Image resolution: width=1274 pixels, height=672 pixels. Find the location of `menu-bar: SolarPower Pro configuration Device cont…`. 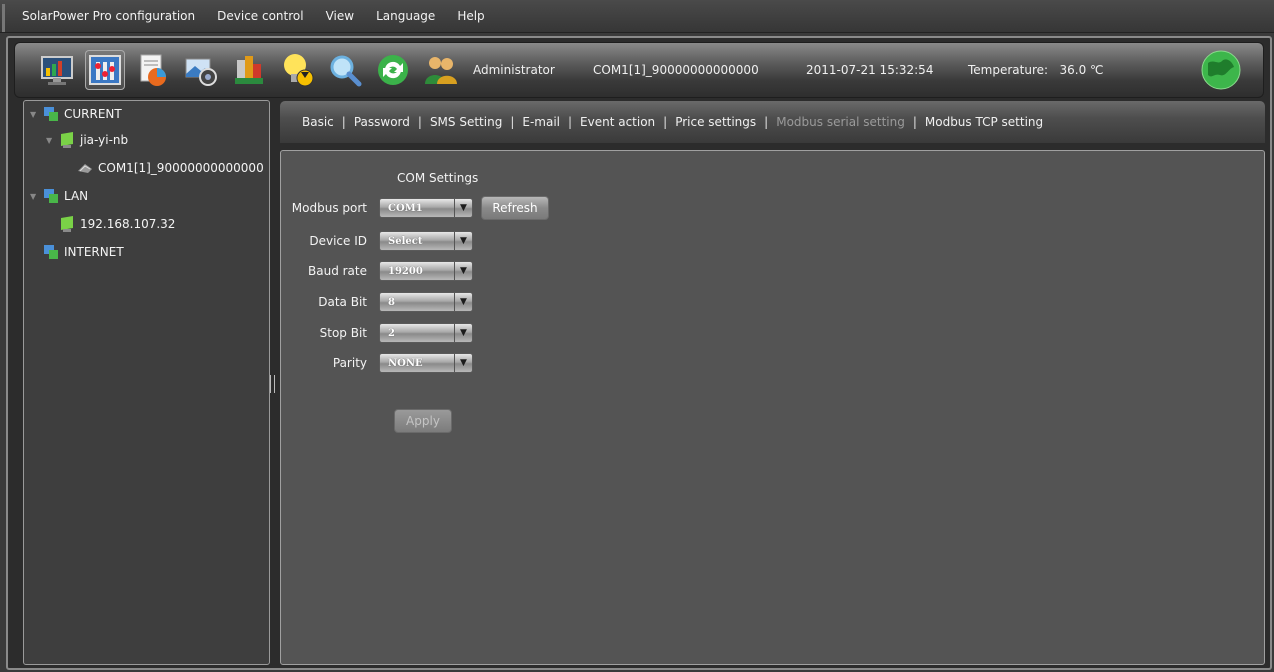

menu-bar: SolarPower Pro configuration Device cont… is located at coordinates (637, 16).